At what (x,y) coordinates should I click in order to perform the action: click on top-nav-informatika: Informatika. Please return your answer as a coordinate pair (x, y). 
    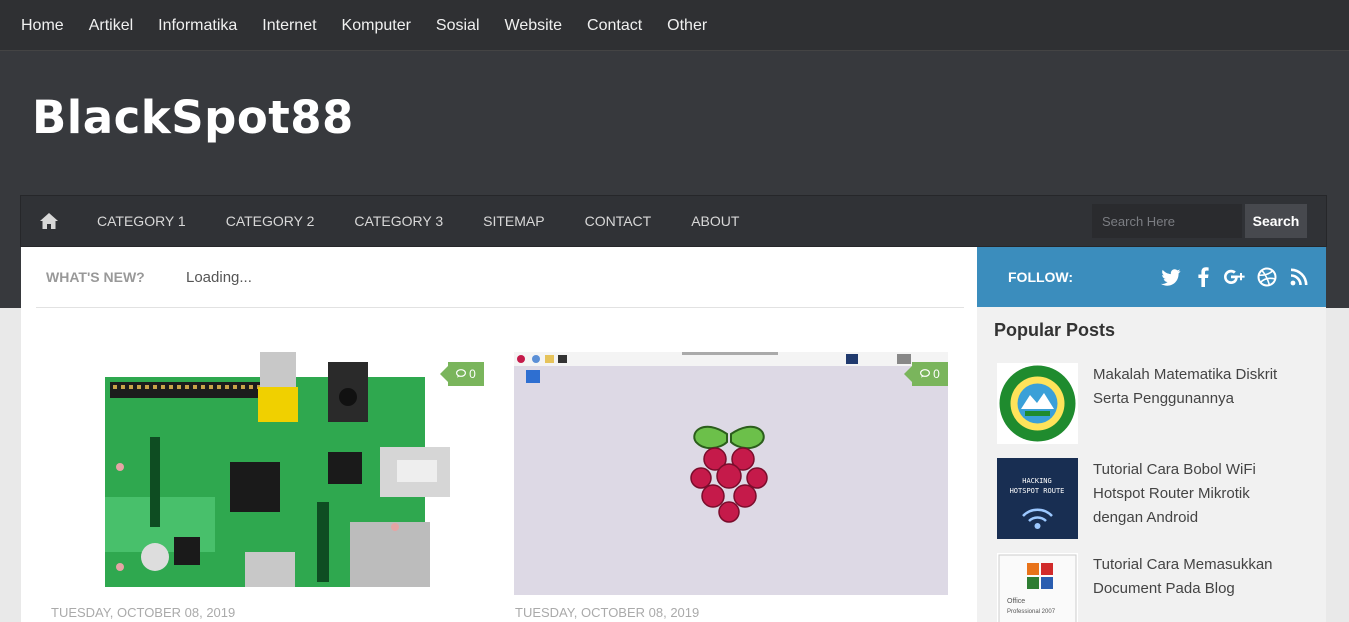
    Looking at the image, I should click on (197, 26).